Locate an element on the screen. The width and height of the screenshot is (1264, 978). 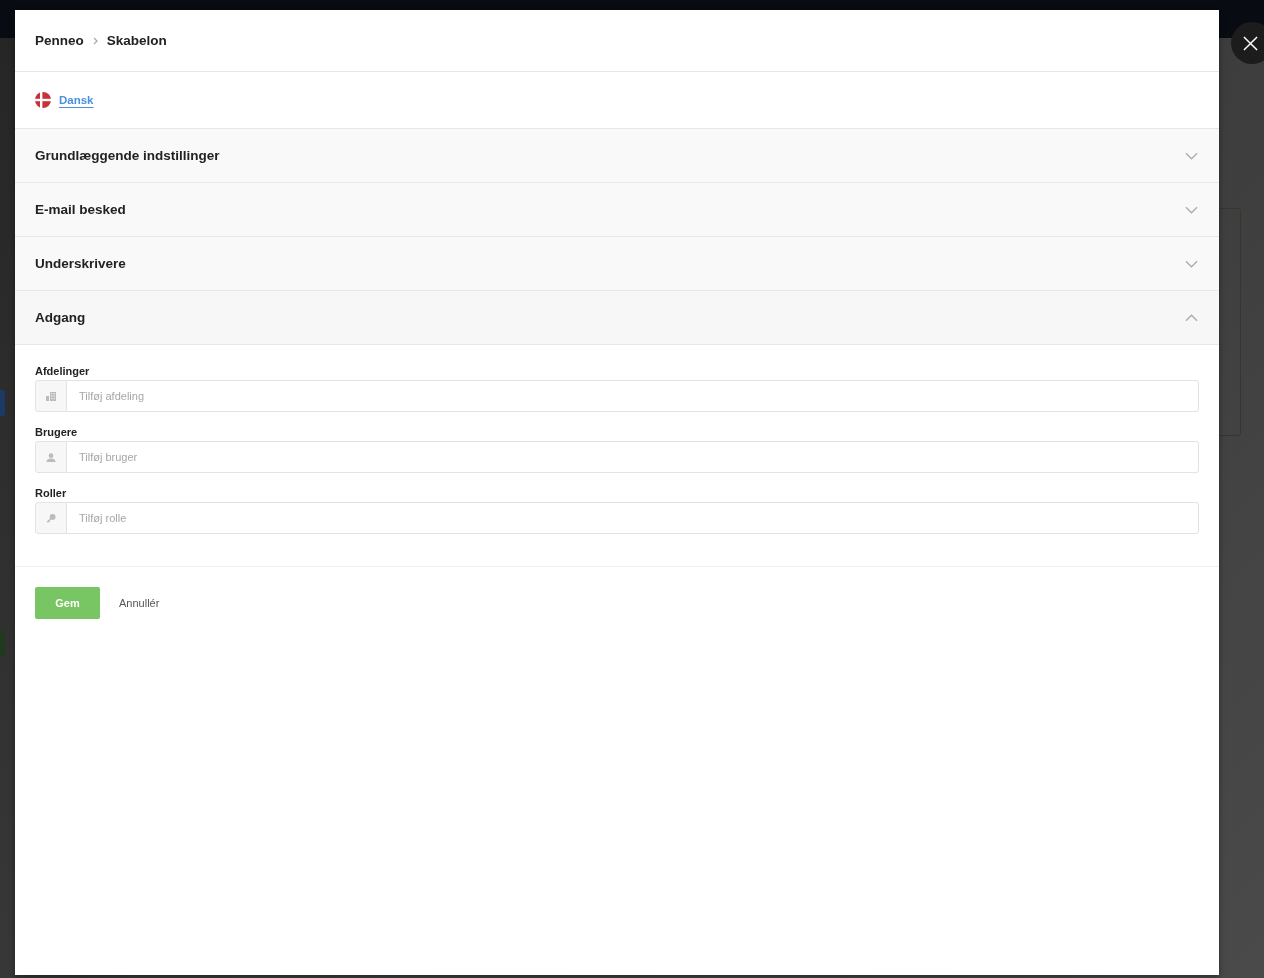
field-label: Brugere is located at coordinates (57, 432).